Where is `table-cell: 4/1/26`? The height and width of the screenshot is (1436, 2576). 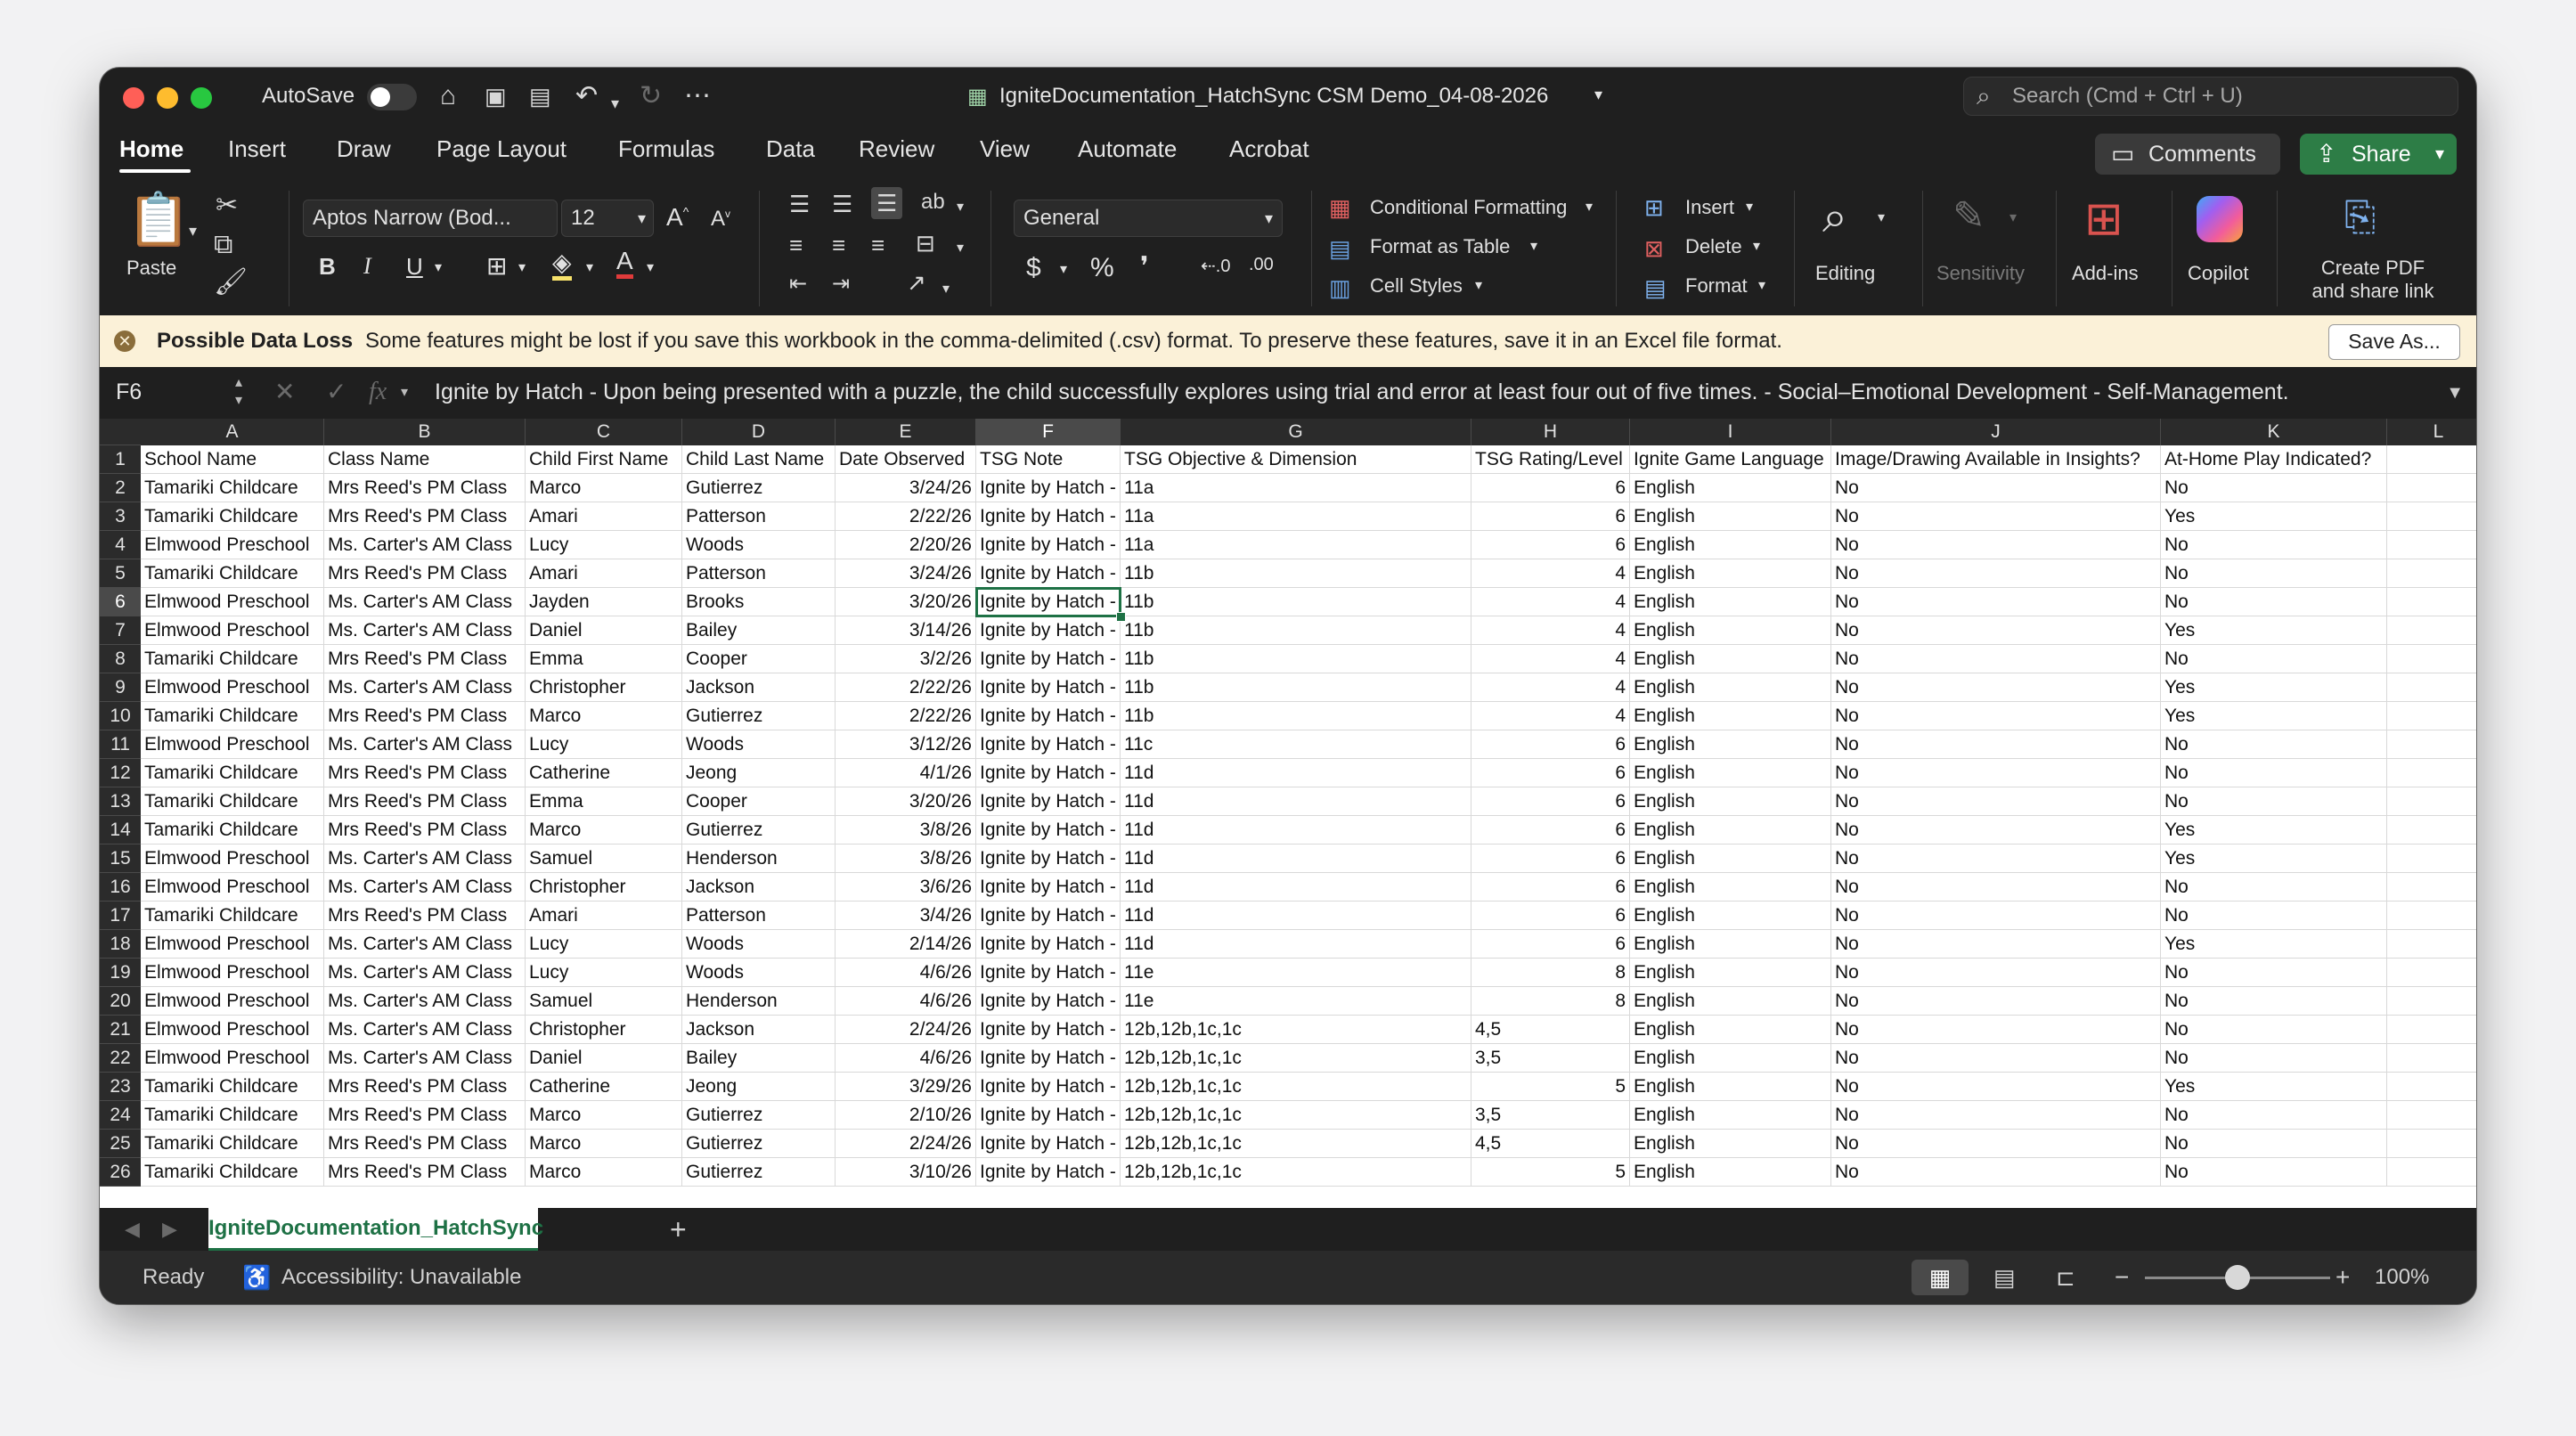 table-cell: 4/1/26 is located at coordinates (906, 773).